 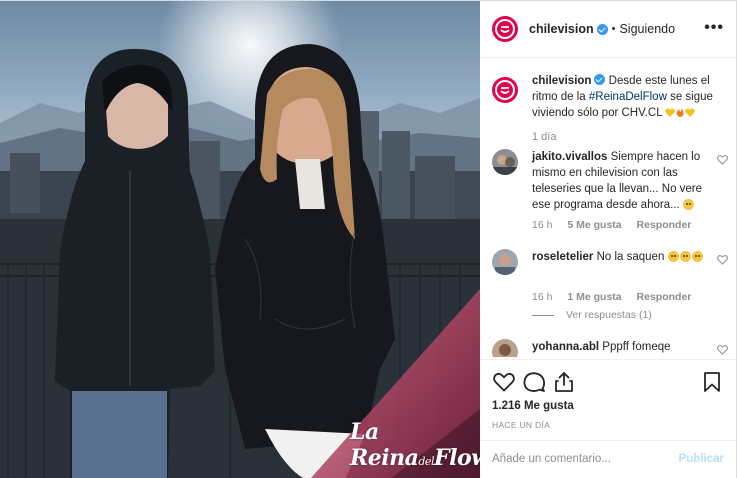 I want to click on comment-meta: 16 h 1 Me gusta Responder, so click(x=617, y=297).